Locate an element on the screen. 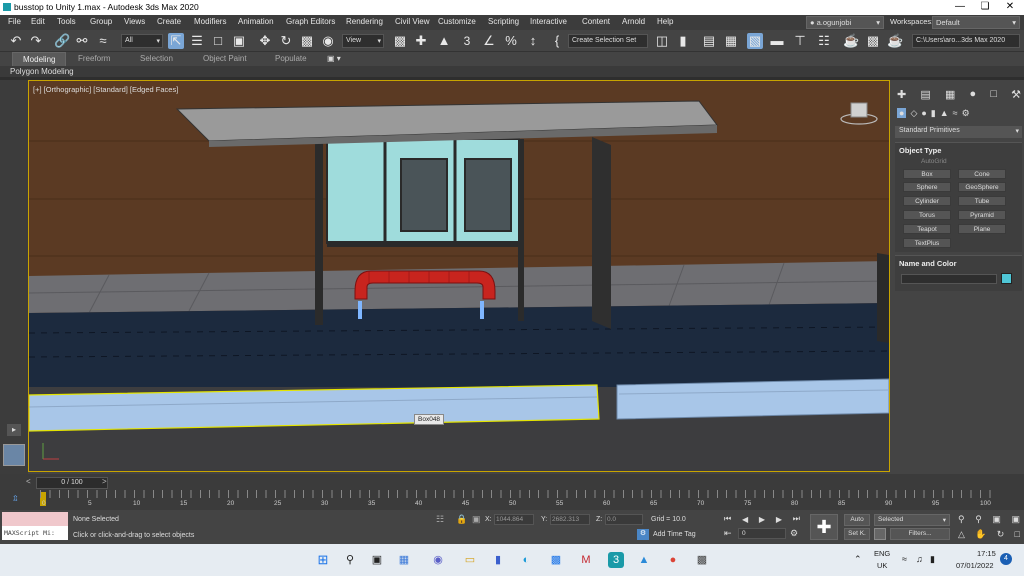 The image size is (1024, 576). maximize-viewport-icon: □ is located at coordinates (1017, 534).